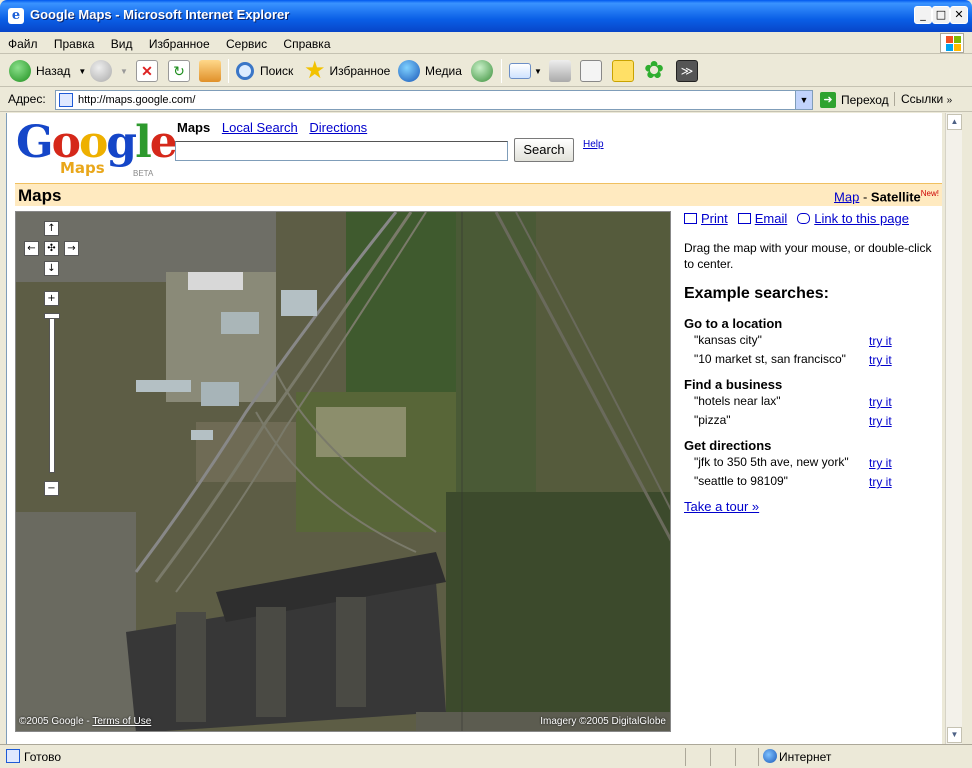 The image size is (972, 768). What do you see at coordinates (706, 218) in the screenshot?
I see `print-link: Print` at bounding box center [706, 218].